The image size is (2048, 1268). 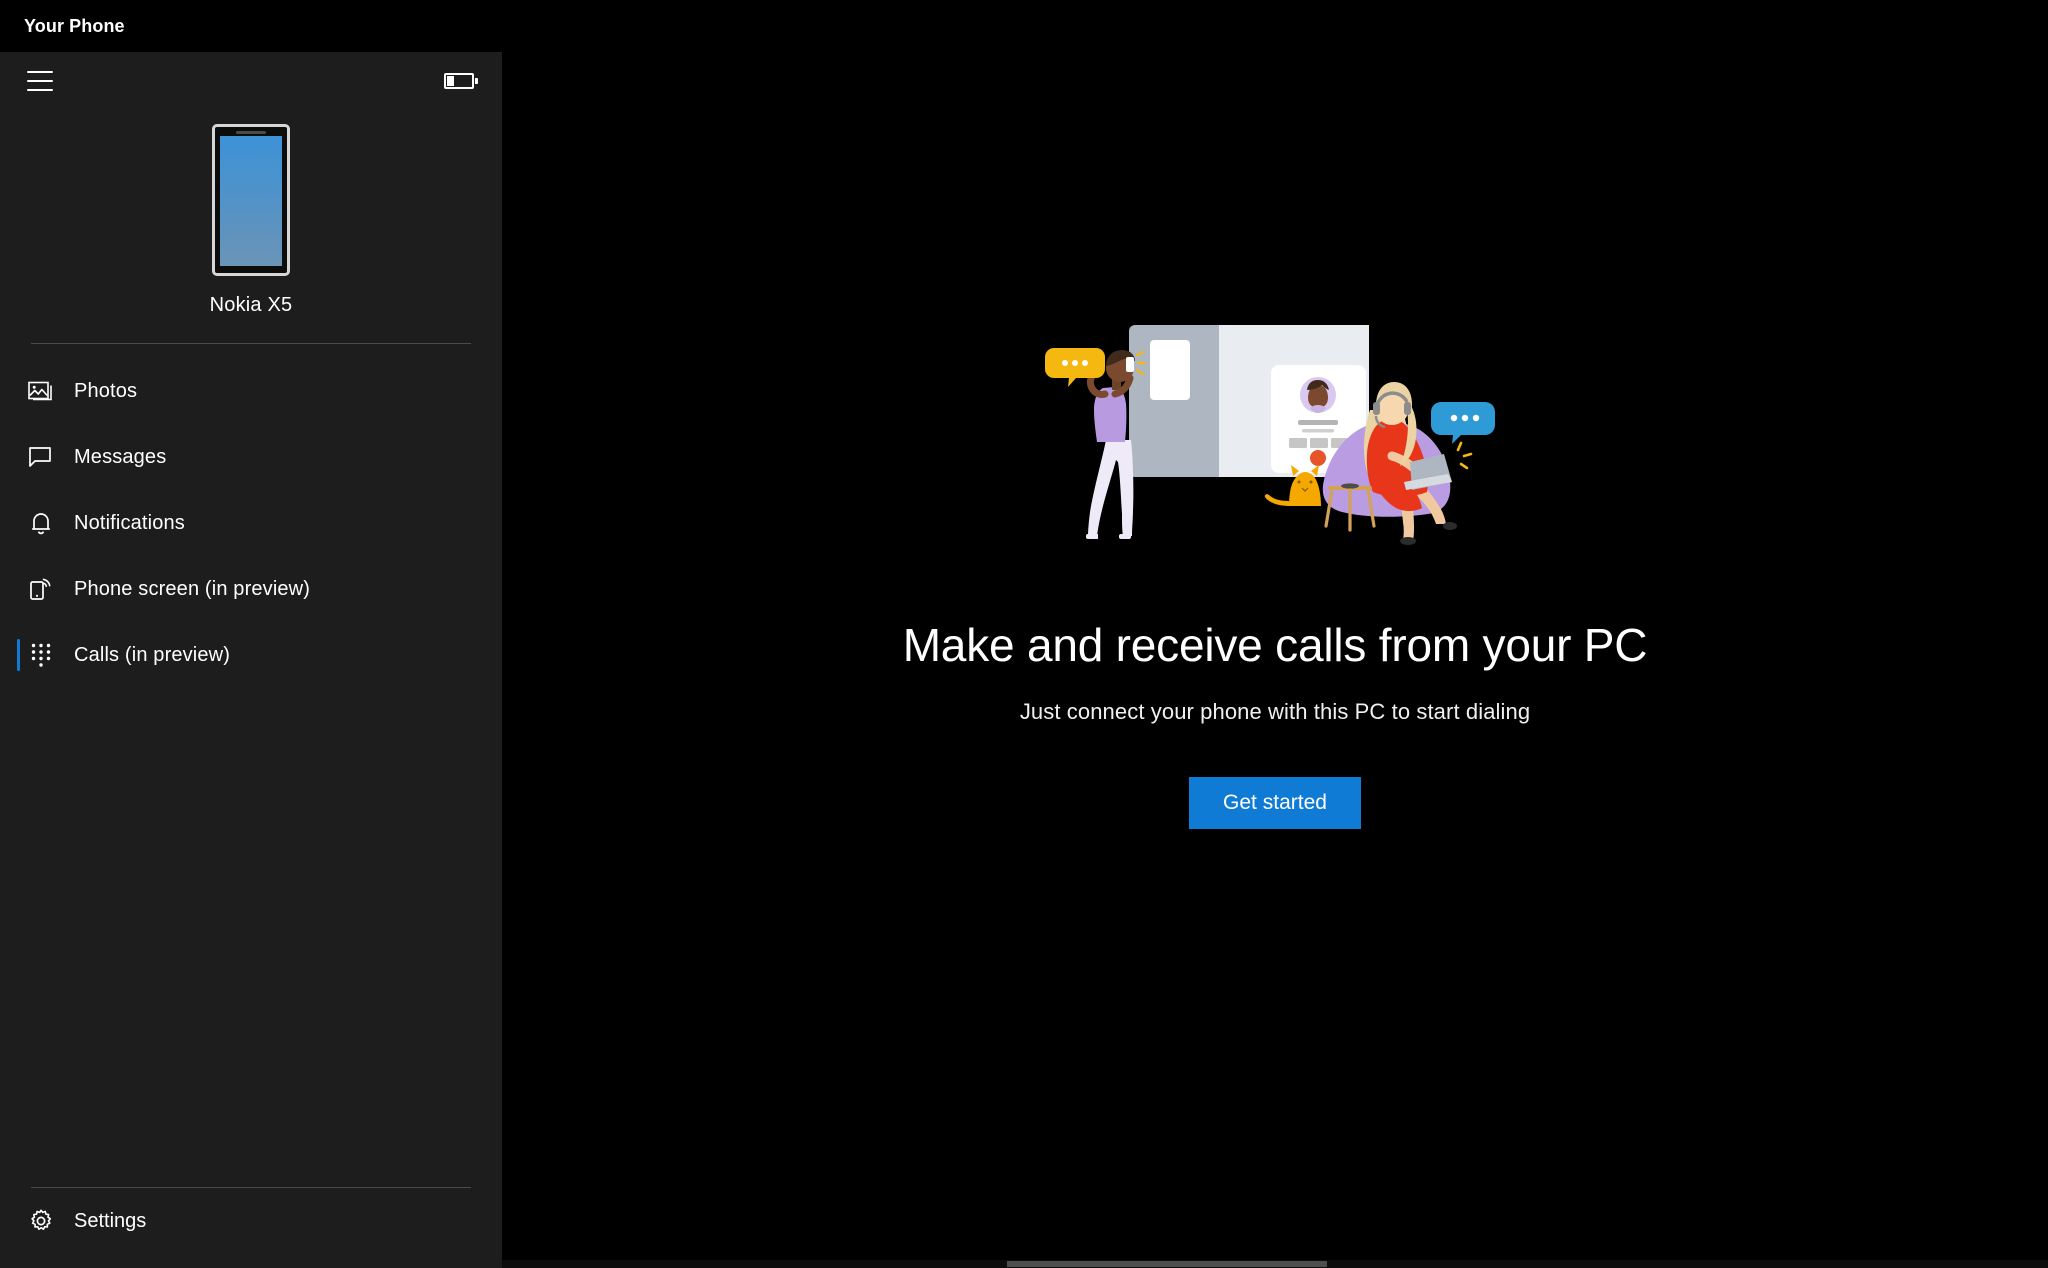 I want to click on bell-icon, so click(x=41, y=523).